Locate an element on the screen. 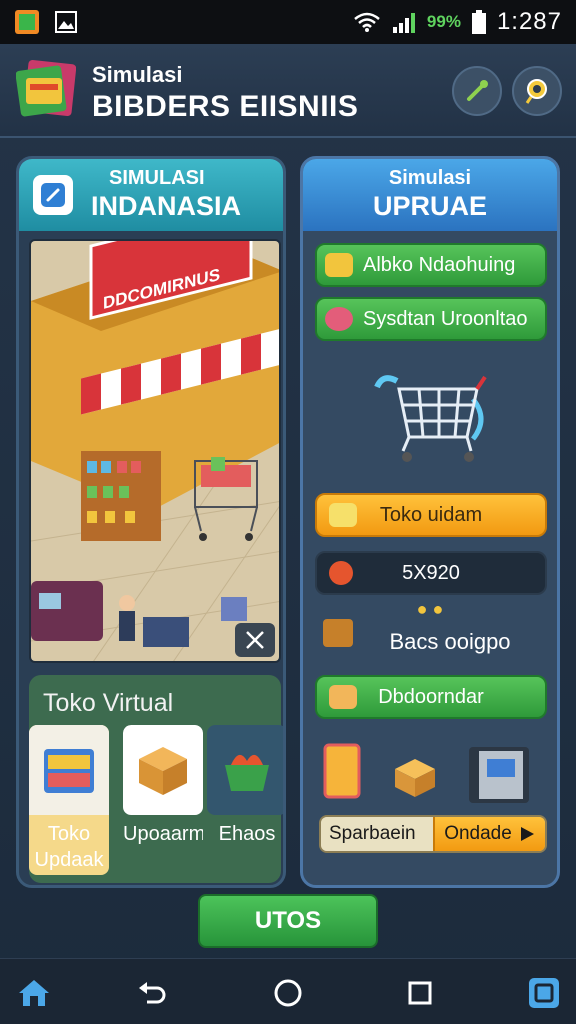 This screenshot has width=576, height=1024. tile-upoaarm: Upoaarm is located at coordinates (163, 800).